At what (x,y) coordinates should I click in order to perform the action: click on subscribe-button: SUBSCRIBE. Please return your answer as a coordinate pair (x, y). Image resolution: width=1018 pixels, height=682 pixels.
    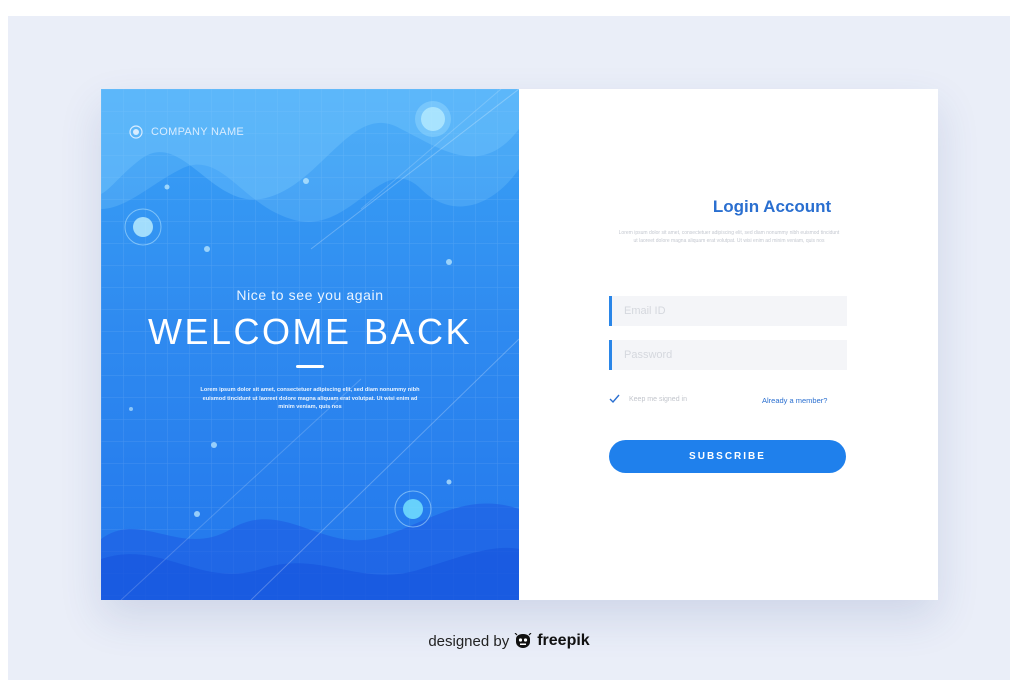
    Looking at the image, I should click on (727, 456).